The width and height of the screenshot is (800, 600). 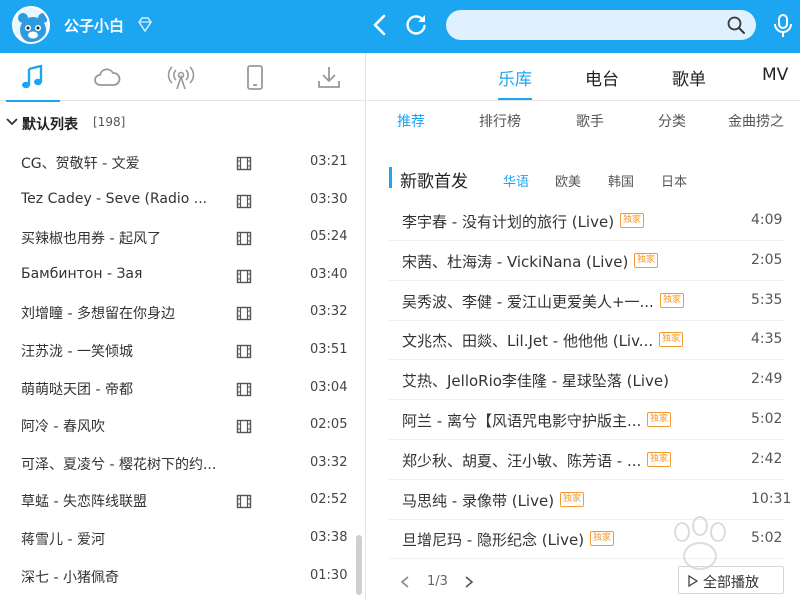 What do you see at coordinates (767, 458) in the screenshot?
I see `new-song-duration: 2:42` at bounding box center [767, 458].